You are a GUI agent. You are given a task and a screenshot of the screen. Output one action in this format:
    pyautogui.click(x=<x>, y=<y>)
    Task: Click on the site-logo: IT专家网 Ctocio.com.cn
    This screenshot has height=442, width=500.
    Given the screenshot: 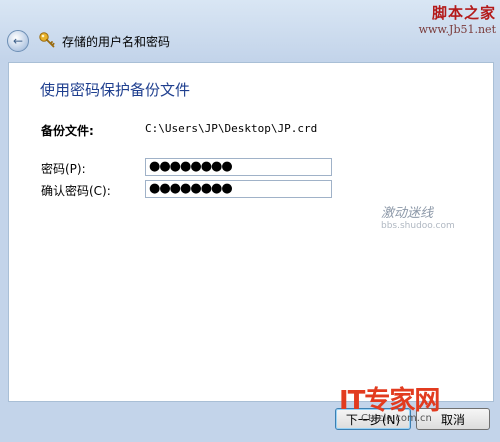 What is the action you would take?
    pyautogui.click(x=419, y=402)
    